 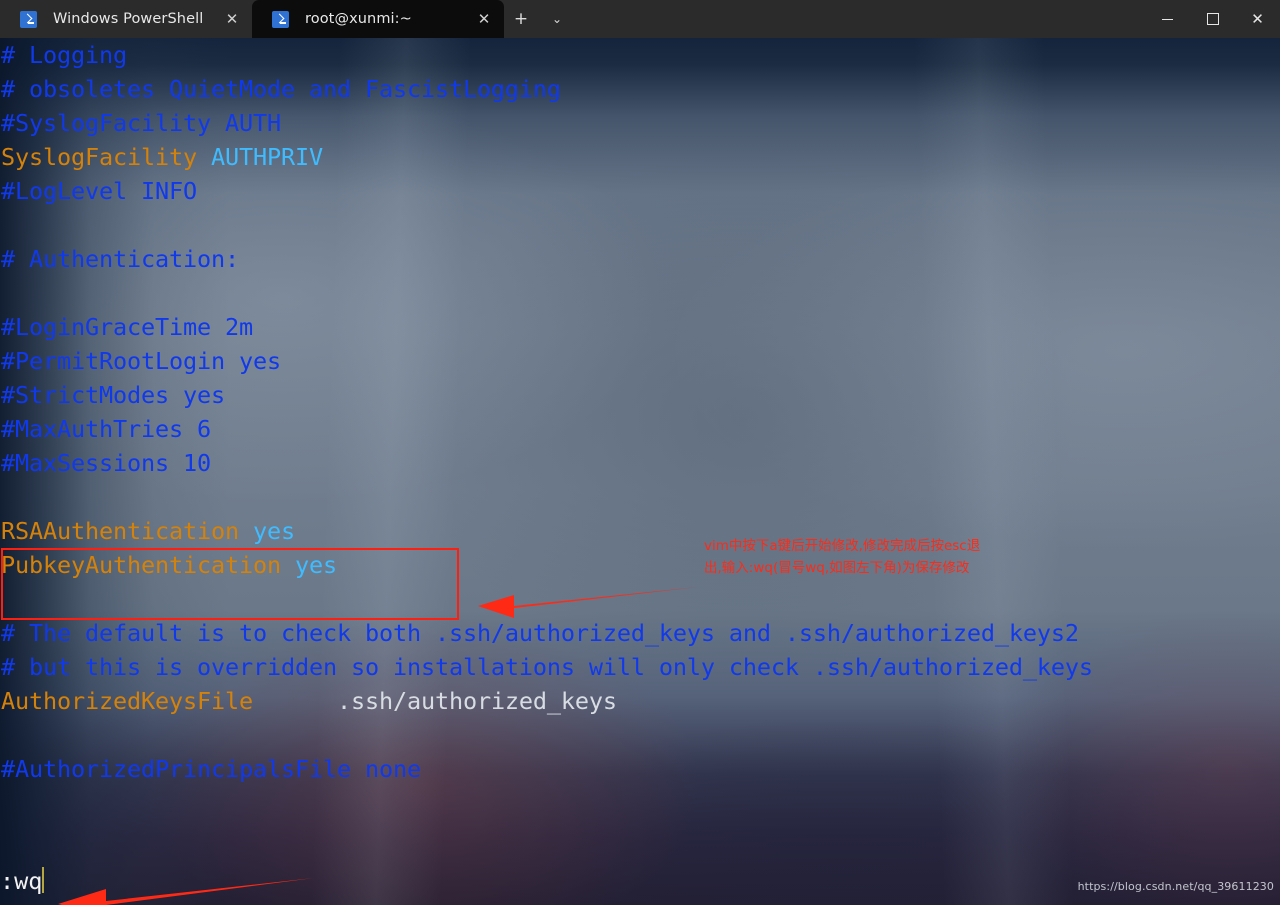 What do you see at coordinates (106, 429) in the screenshot?
I see `terminal-text-segment: #MaxAuthTries 6` at bounding box center [106, 429].